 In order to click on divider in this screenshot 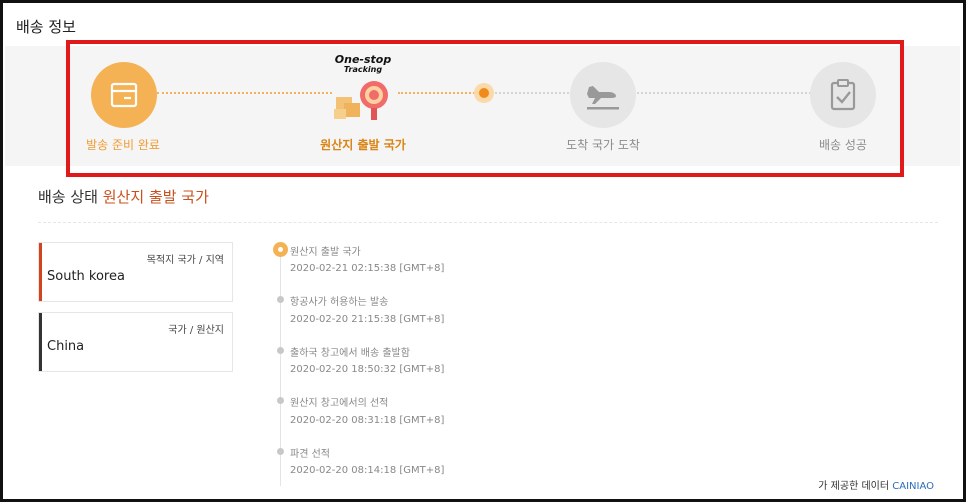, I will do `click(488, 222)`.